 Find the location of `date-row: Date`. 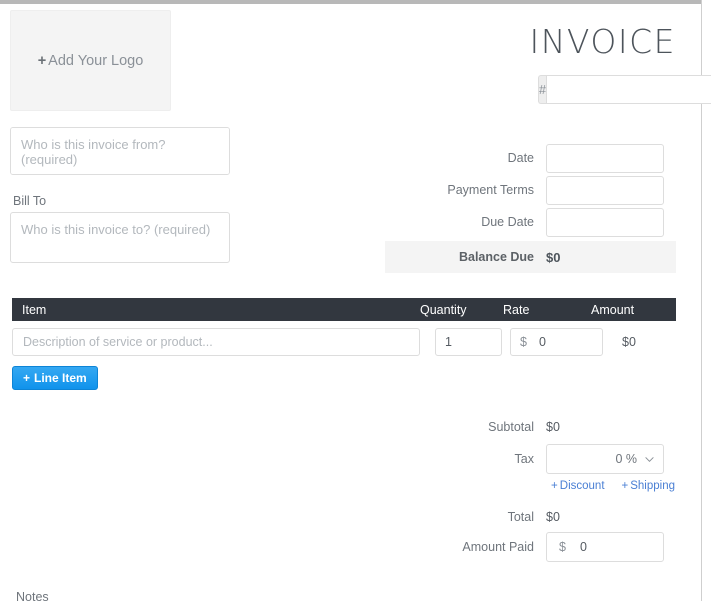

date-row: Date is located at coordinates (528, 158).